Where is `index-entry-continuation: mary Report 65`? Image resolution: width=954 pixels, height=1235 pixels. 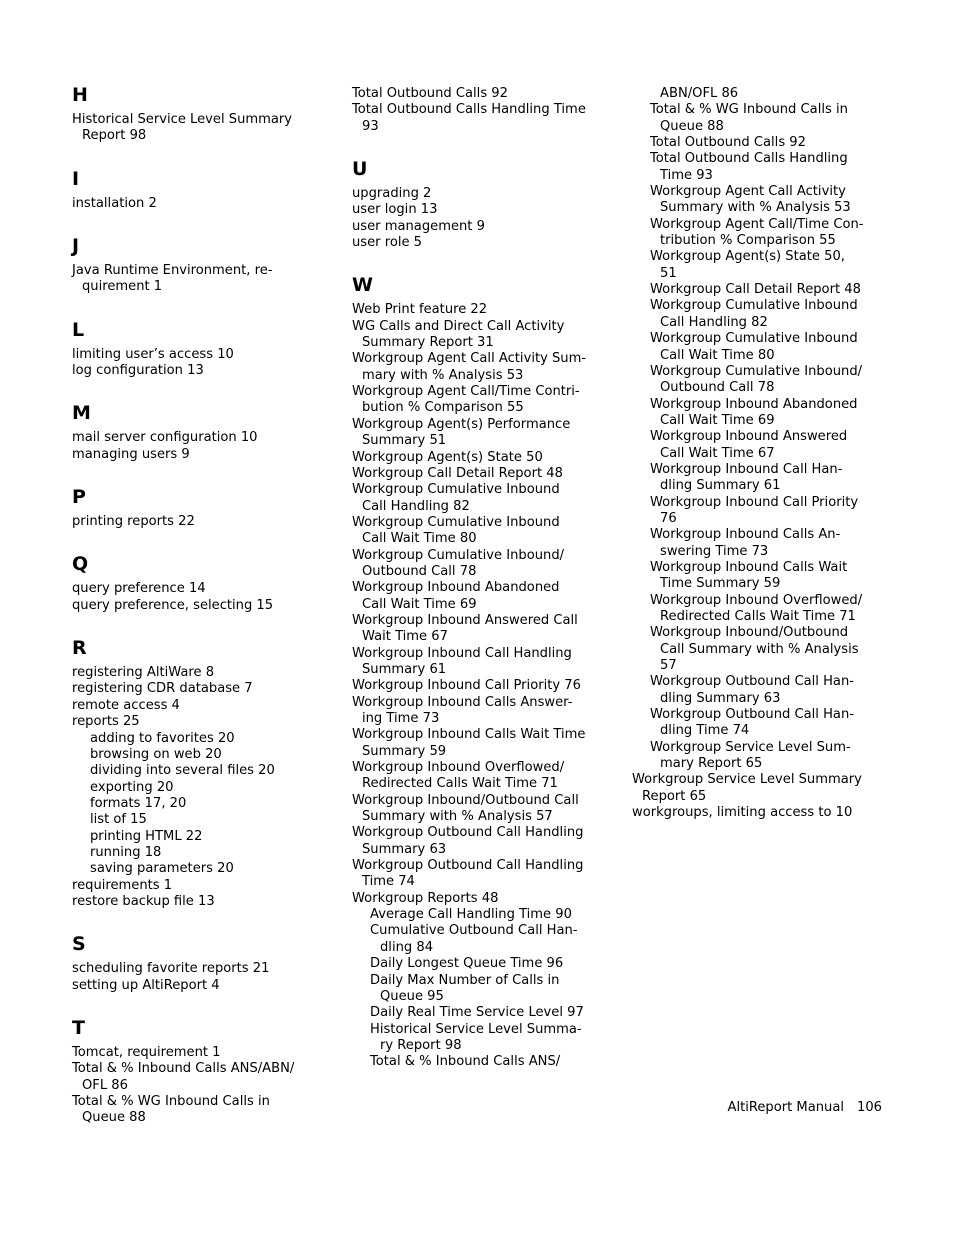
index-entry-continuation: mary Report 65 is located at coordinates (711, 764).